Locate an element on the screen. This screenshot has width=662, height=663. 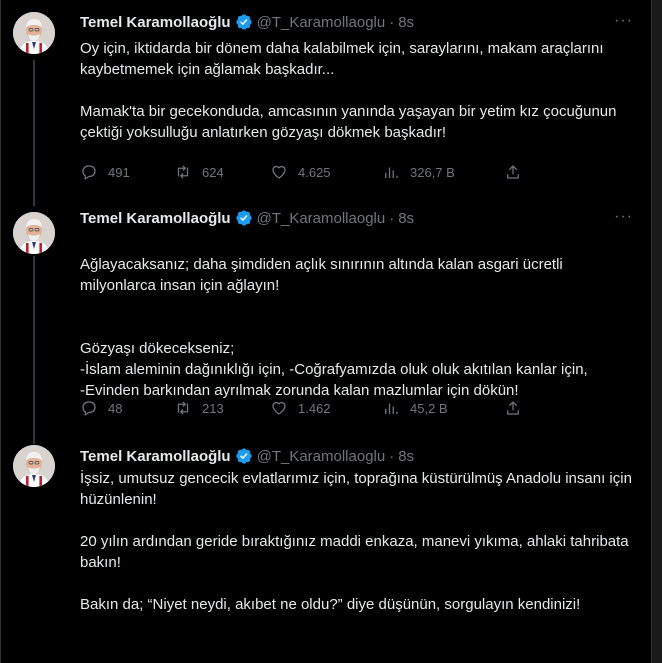
like-count: 4.625 is located at coordinates (314, 172).